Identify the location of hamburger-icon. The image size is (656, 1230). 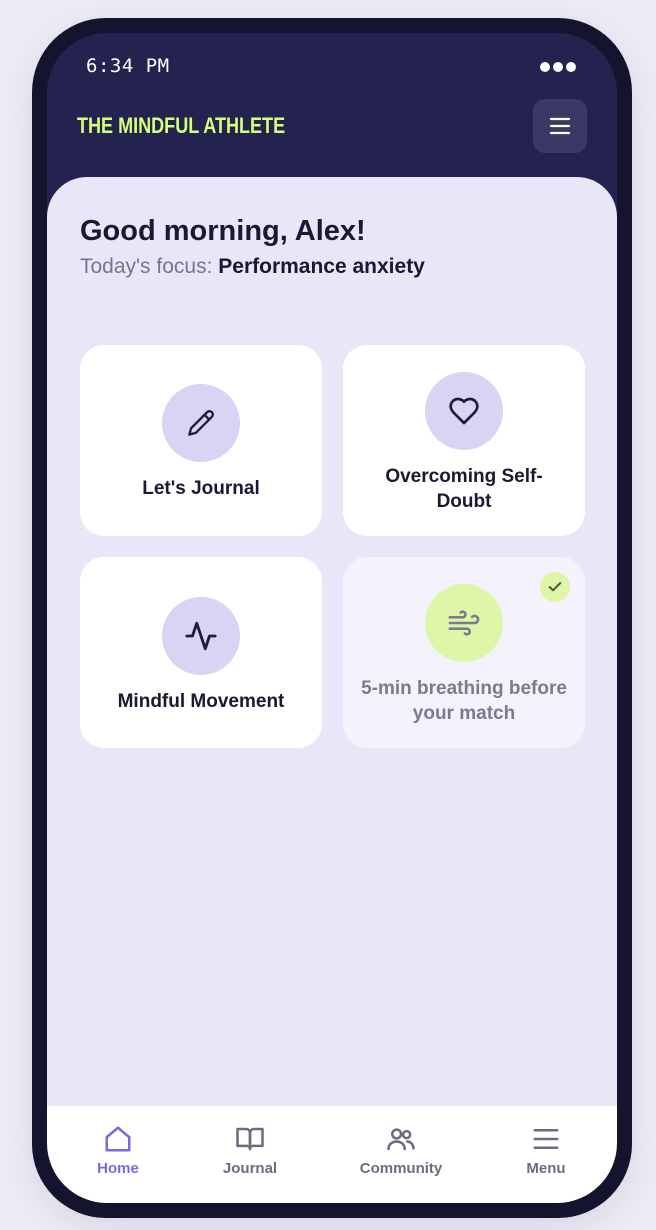
(560, 126).